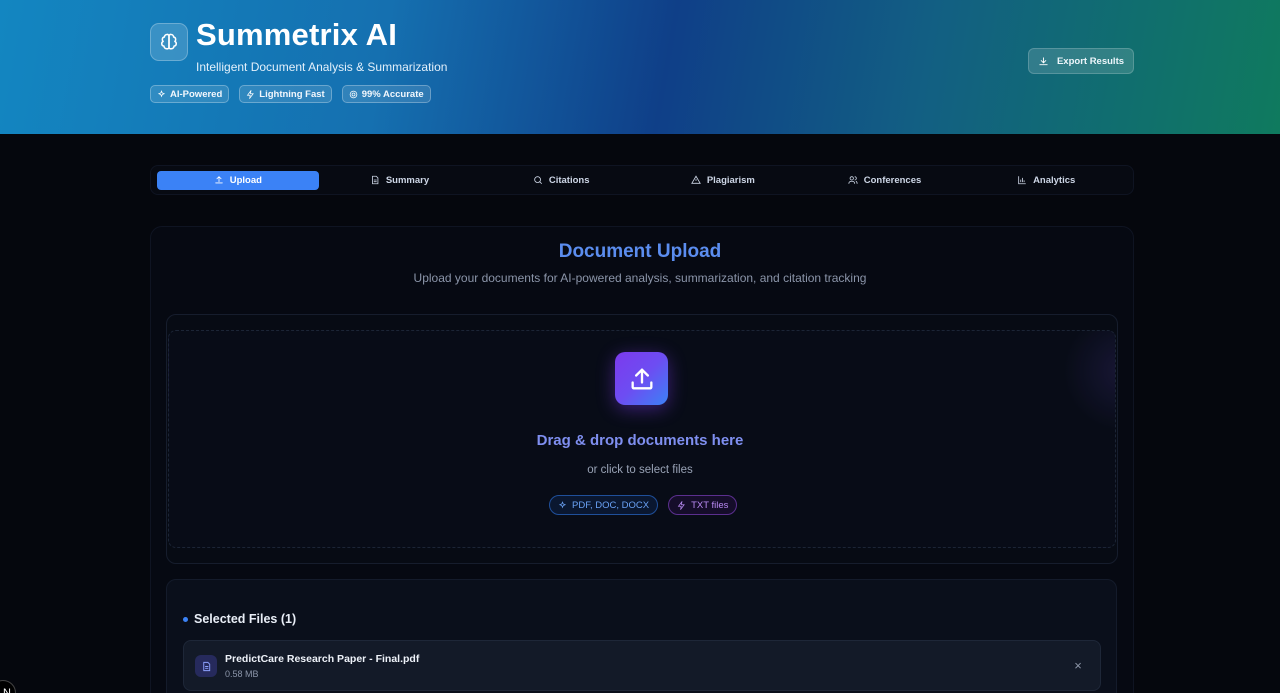  What do you see at coordinates (242, 674) in the screenshot?
I see `file-size: 0.58 MB` at bounding box center [242, 674].